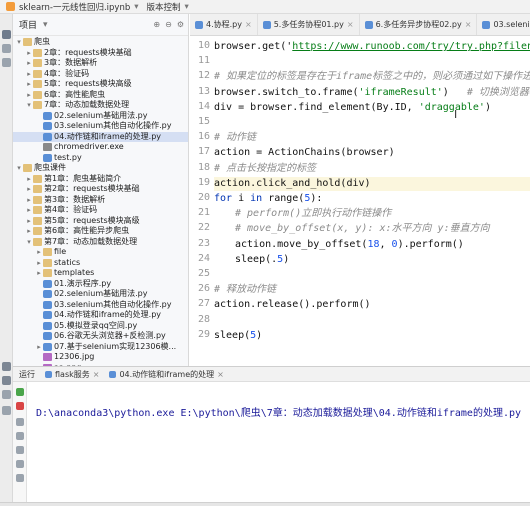  What do you see at coordinates (100, 147) in the screenshot?
I see `tree-row: chromedriver.exe` at bounding box center [100, 147].